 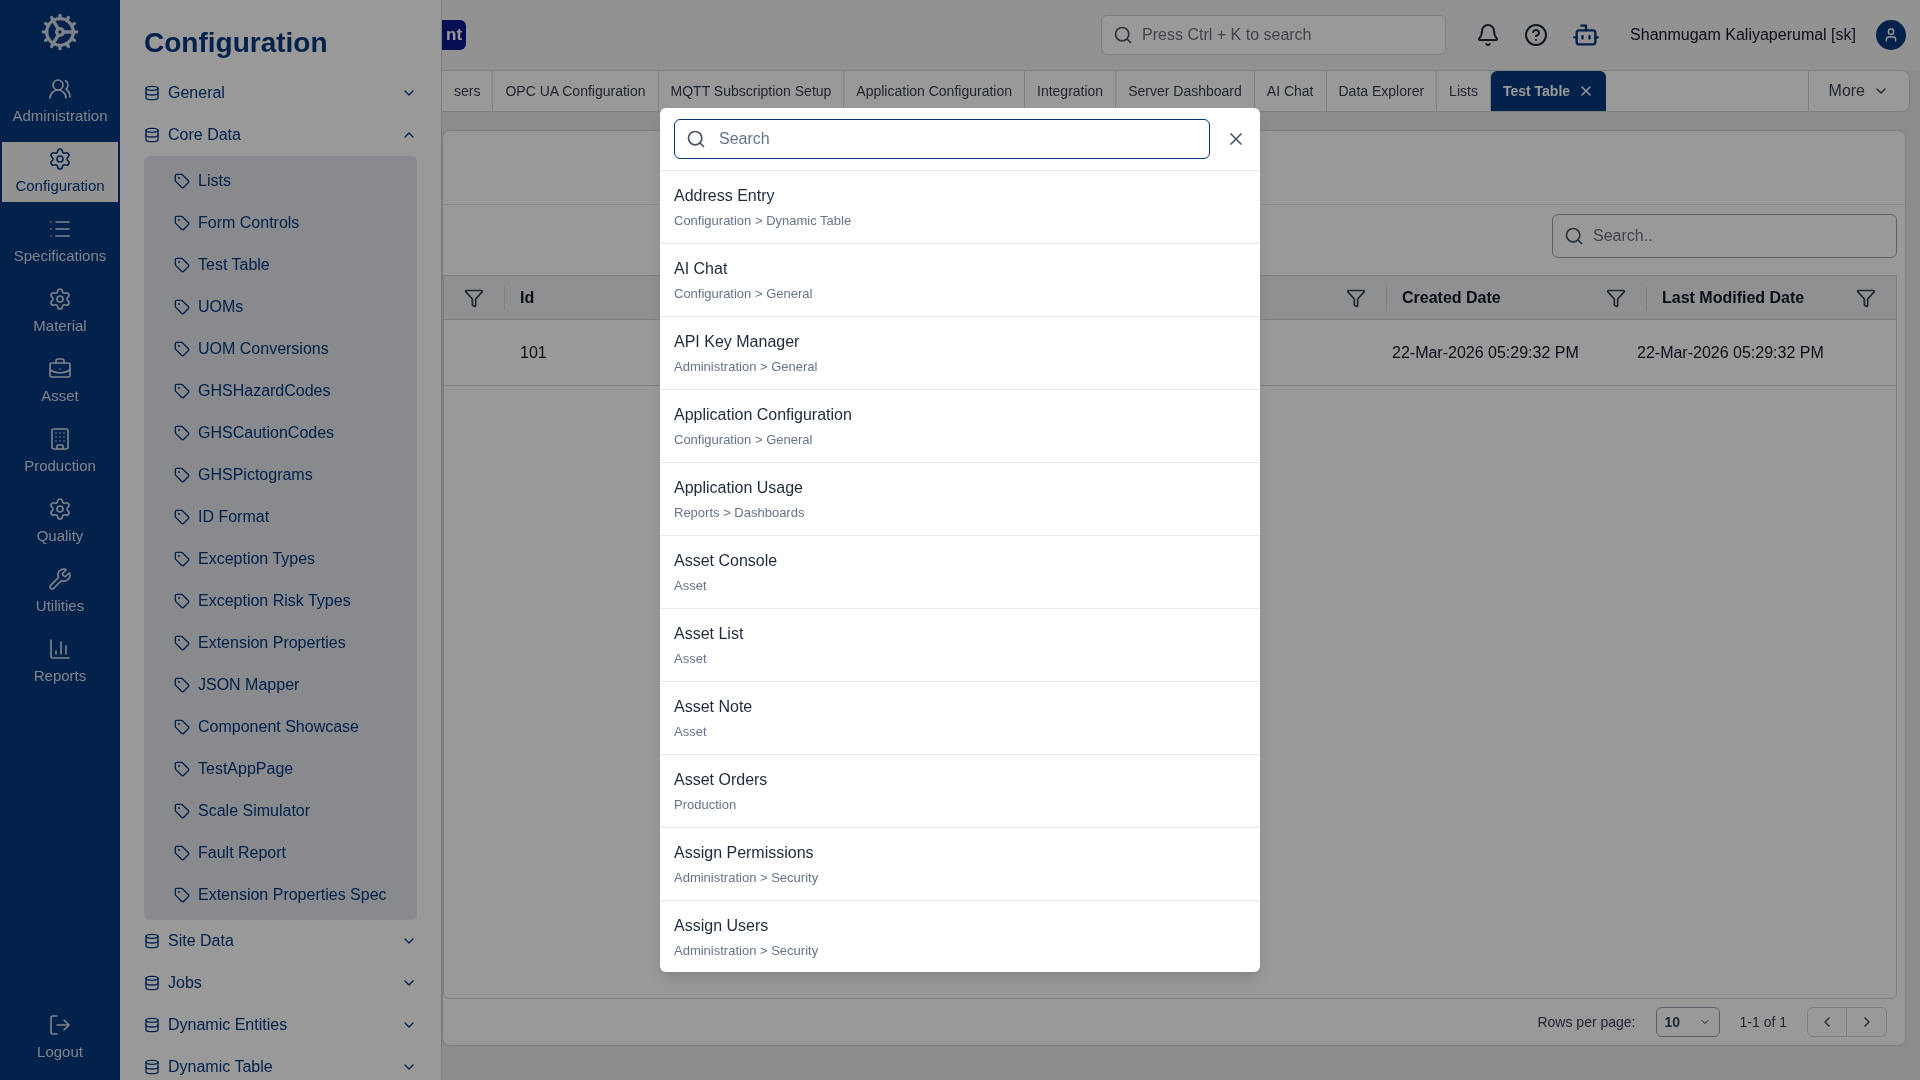 I want to click on column-header: Created Date, so click(x=1496, y=297).